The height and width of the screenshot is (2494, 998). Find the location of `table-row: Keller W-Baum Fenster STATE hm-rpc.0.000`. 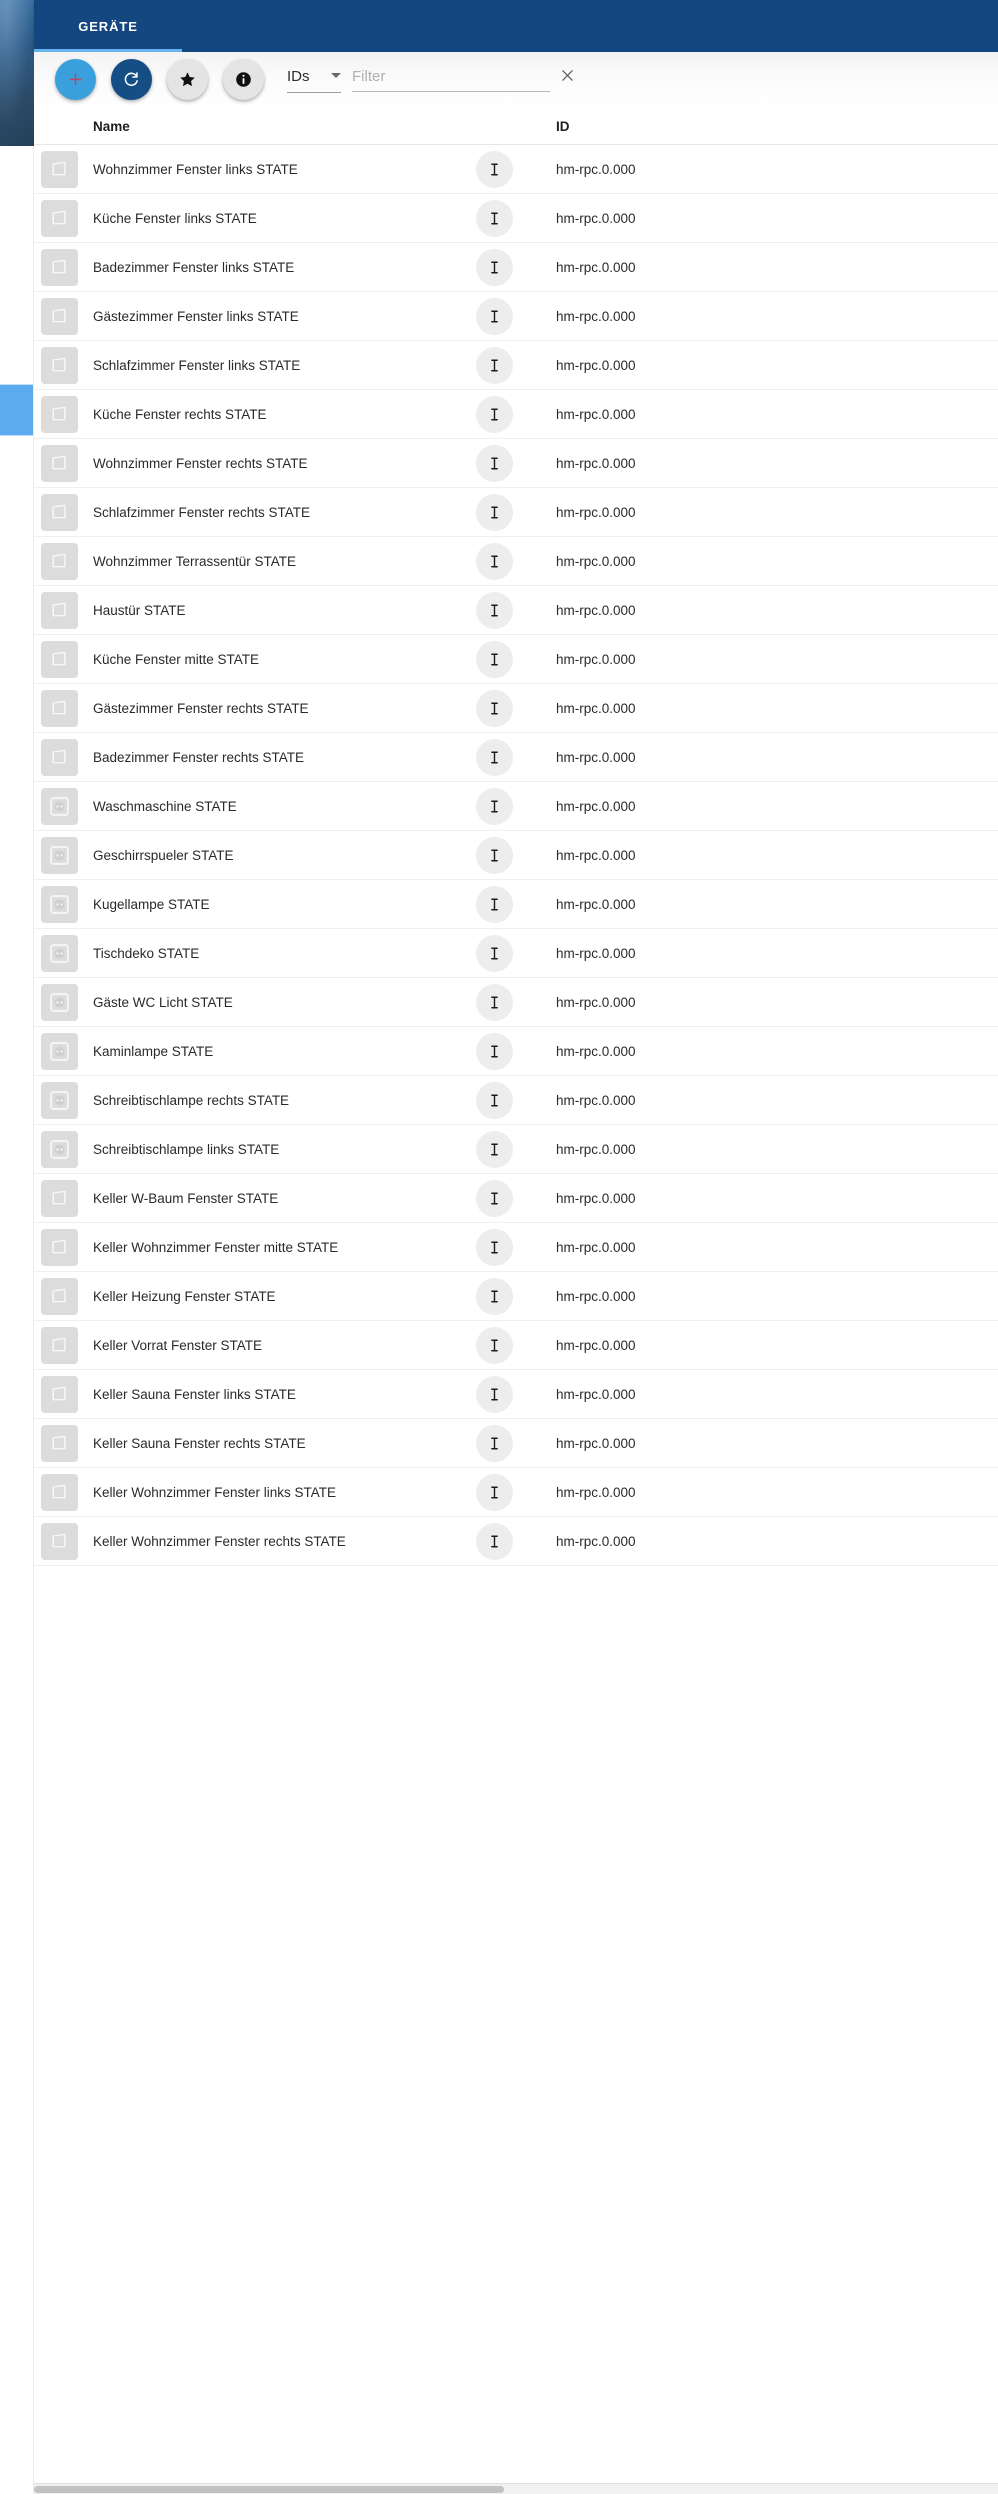

table-row: Keller W-Baum Fenster STATE hm-rpc.0.000 is located at coordinates (516, 1198).